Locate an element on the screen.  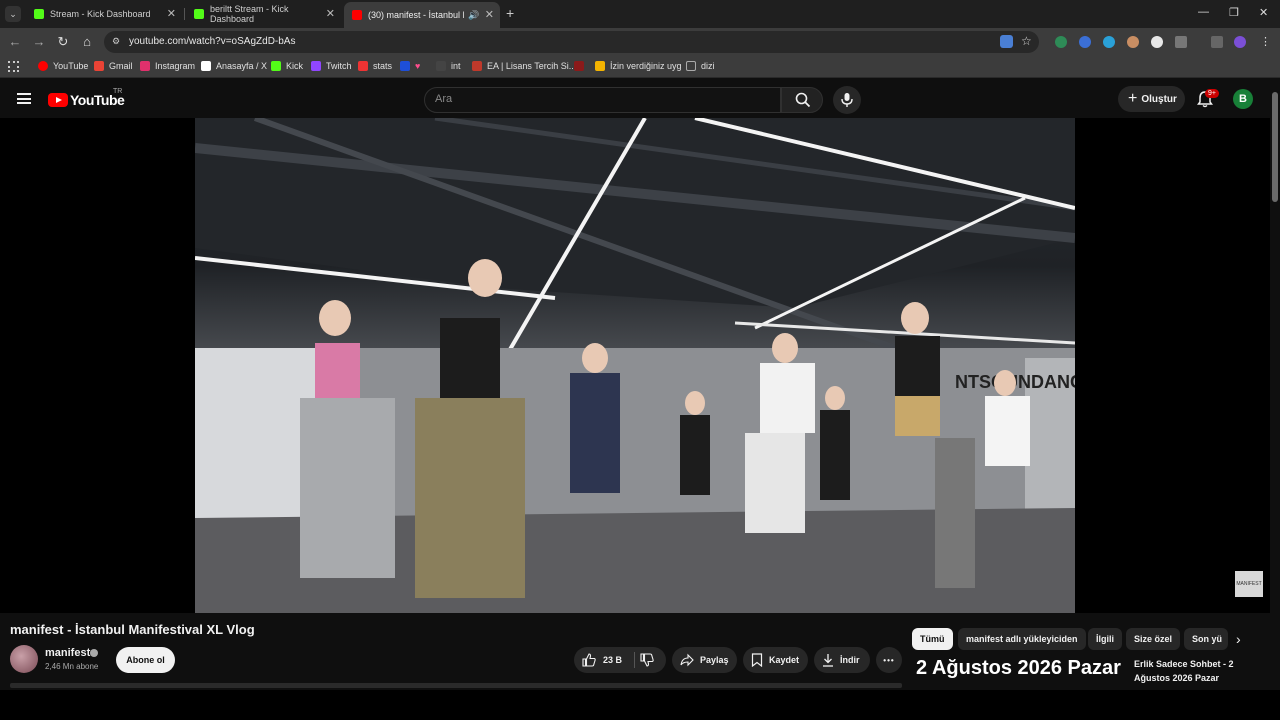
new-tab-icon: + is located at coordinates (510, 13).